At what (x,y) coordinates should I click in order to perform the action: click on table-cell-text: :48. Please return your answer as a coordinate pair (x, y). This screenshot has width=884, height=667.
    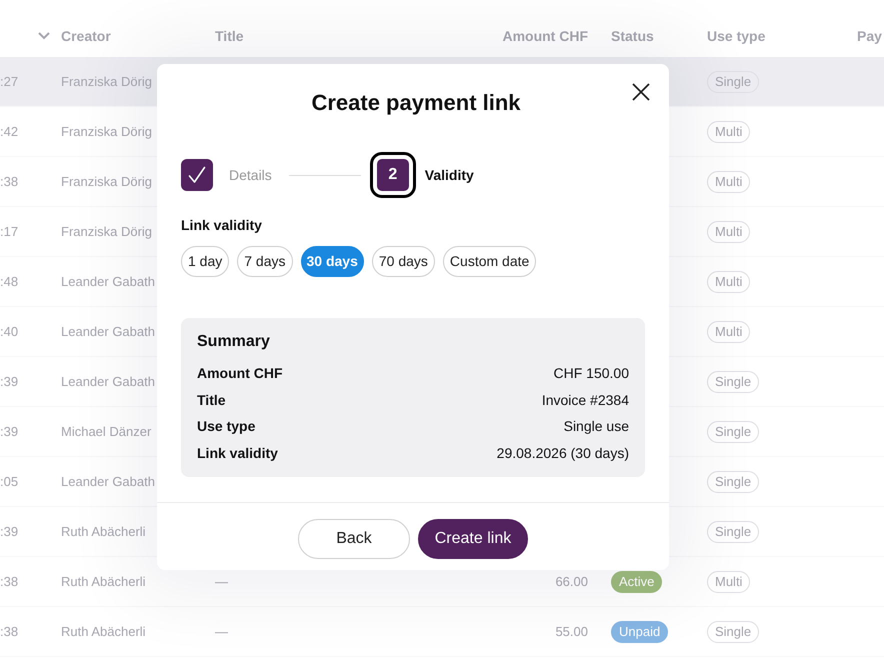
    Looking at the image, I should click on (9, 281).